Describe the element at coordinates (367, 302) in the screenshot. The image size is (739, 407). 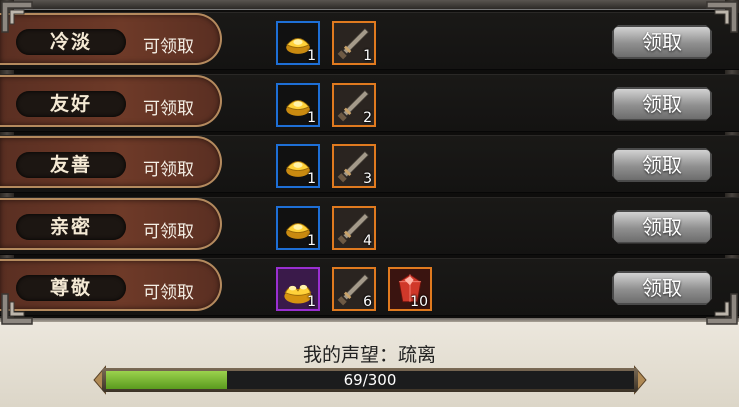
I see `item-quantity: 6` at that location.